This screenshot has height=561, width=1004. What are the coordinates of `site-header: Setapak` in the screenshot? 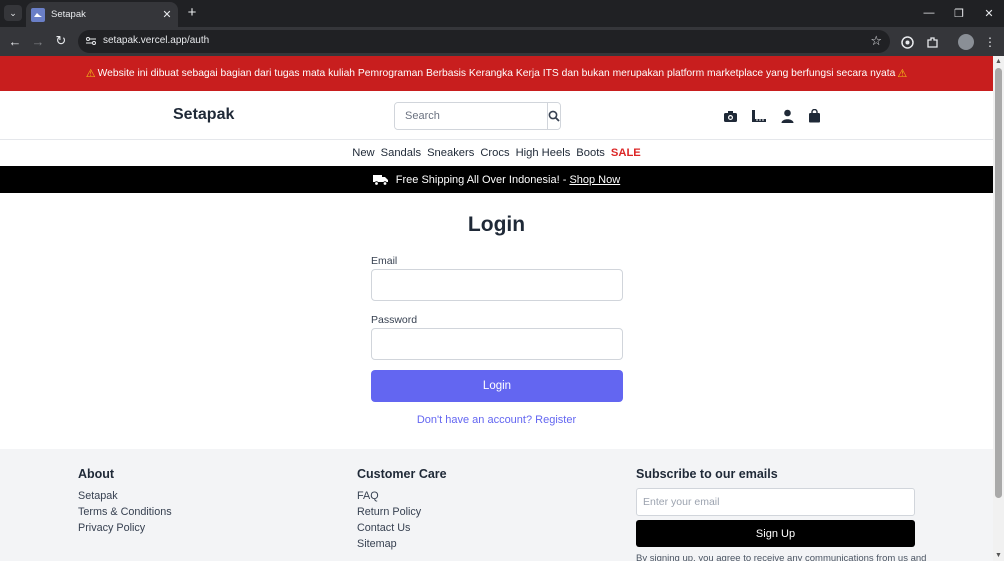 It's located at (496, 115).